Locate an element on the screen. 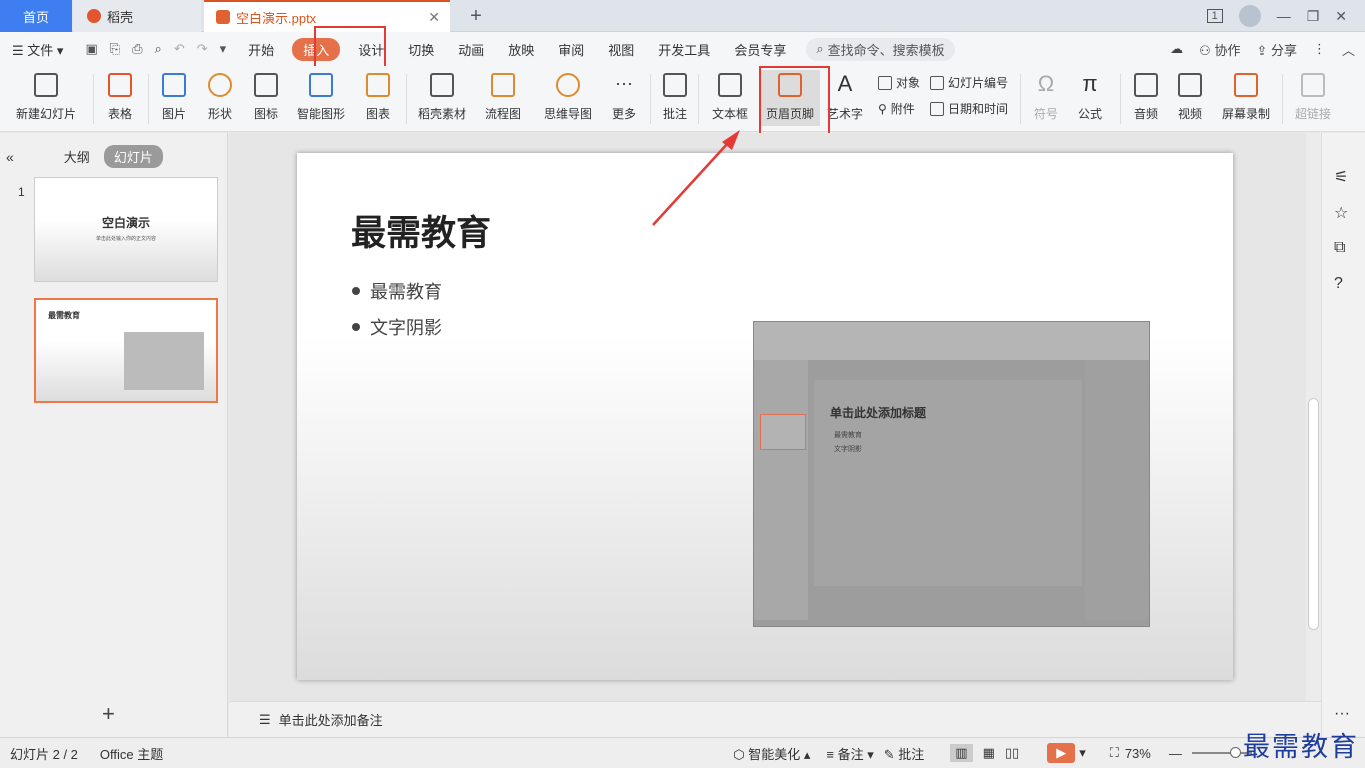 The width and height of the screenshot is (1365, 768). notes-area: ☰ 单击此处添加备注 is located at coordinates (775, 719).